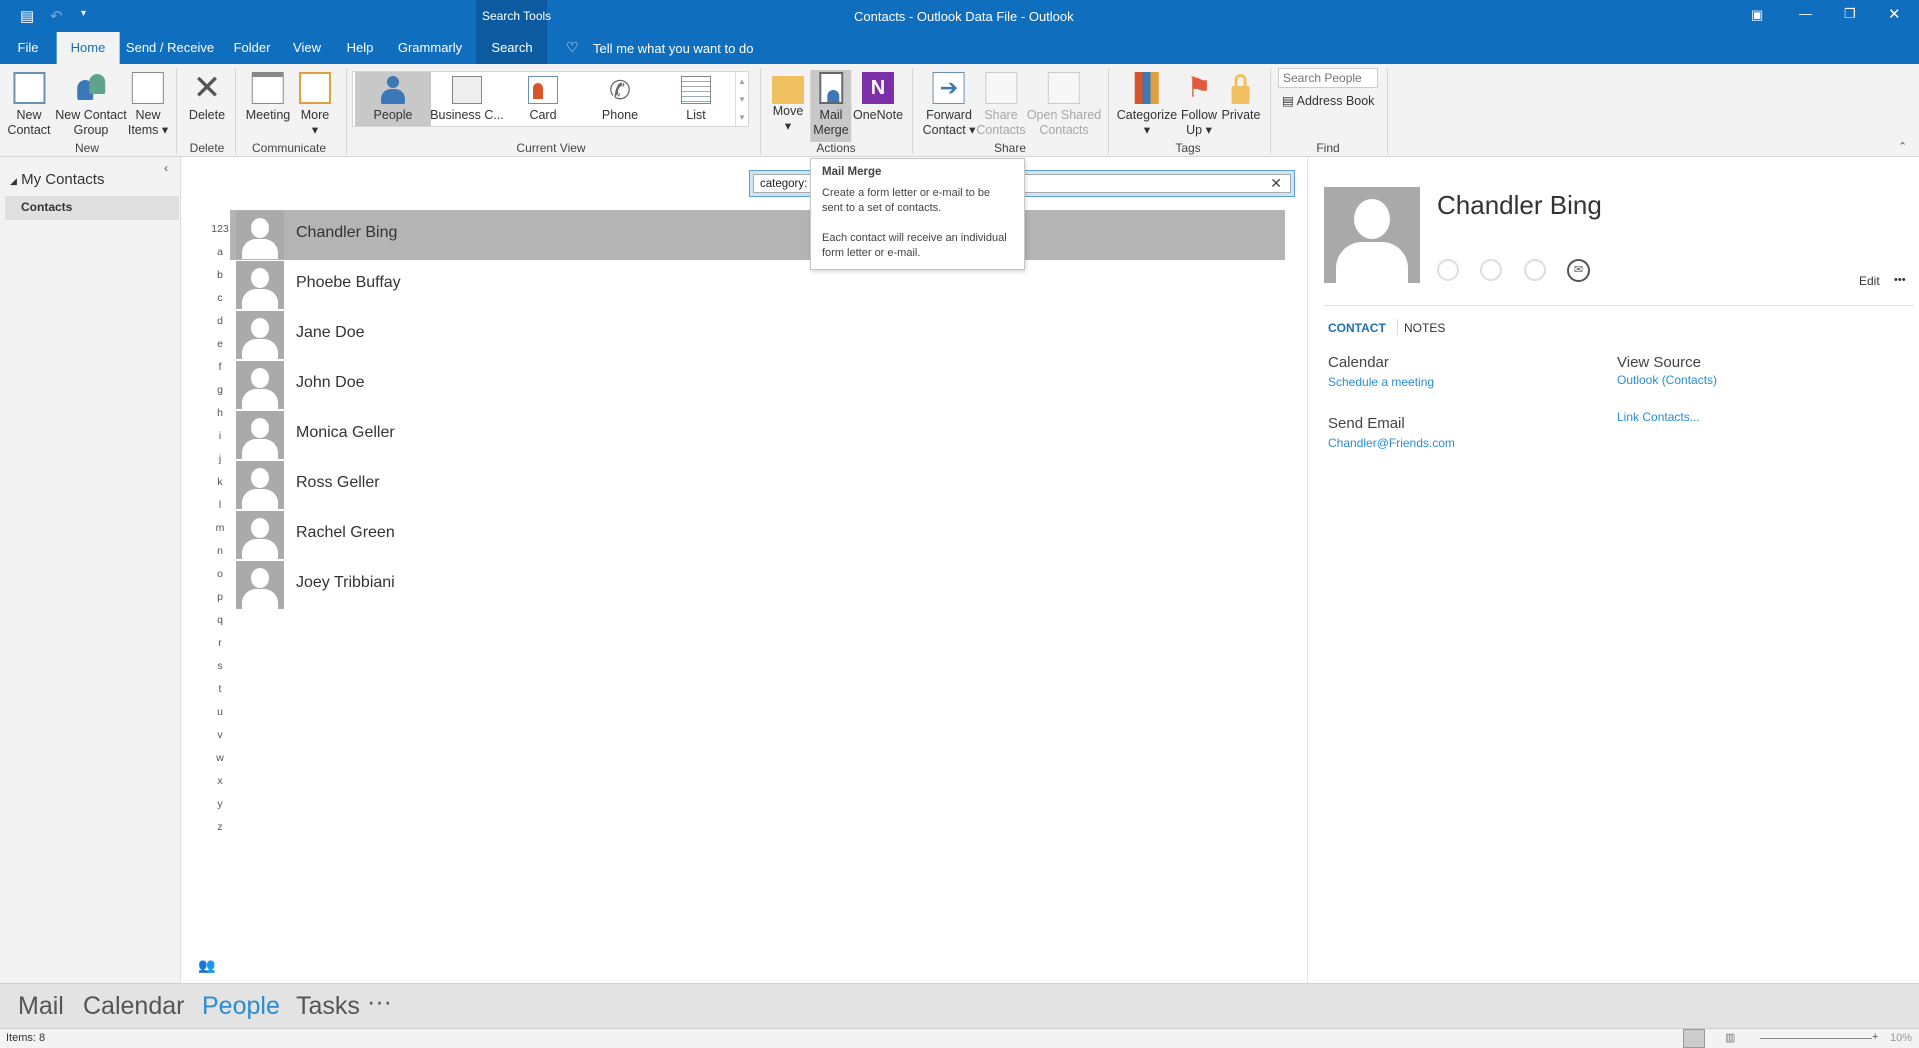 The height and width of the screenshot is (1048, 1919). What do you see at coordinates (57, 179) in the screenshot?
I see `my-contacts-group: ◢ My Contacts` at bounding box center [57, 179].